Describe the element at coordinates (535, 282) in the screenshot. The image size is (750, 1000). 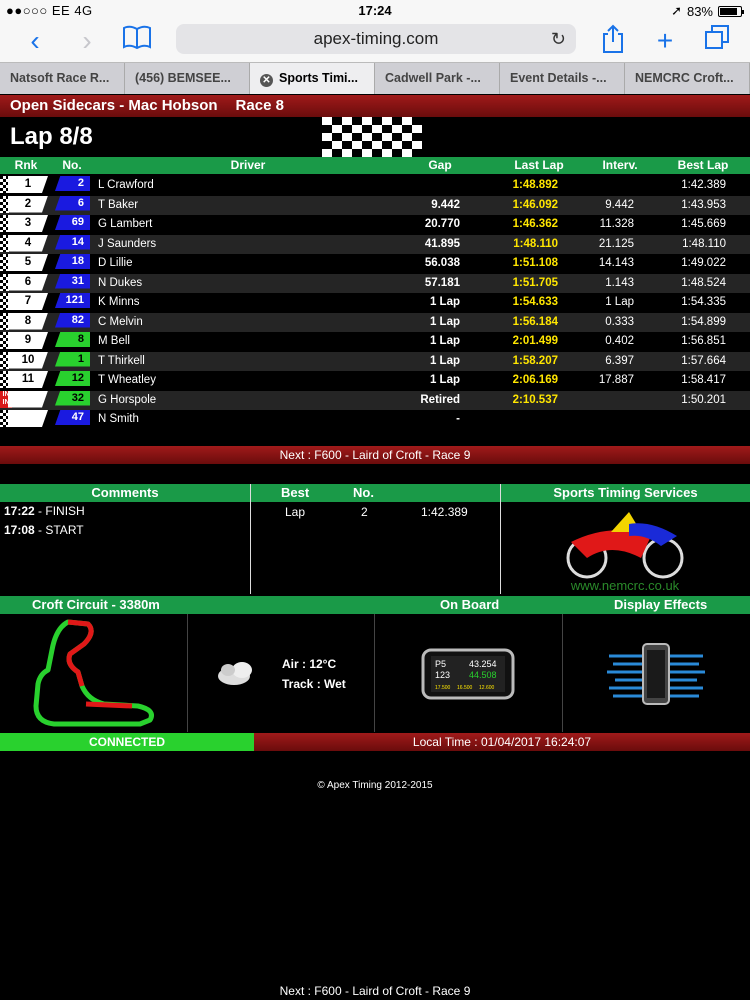
I see `last-lap-value: 1:51.705` at that location.